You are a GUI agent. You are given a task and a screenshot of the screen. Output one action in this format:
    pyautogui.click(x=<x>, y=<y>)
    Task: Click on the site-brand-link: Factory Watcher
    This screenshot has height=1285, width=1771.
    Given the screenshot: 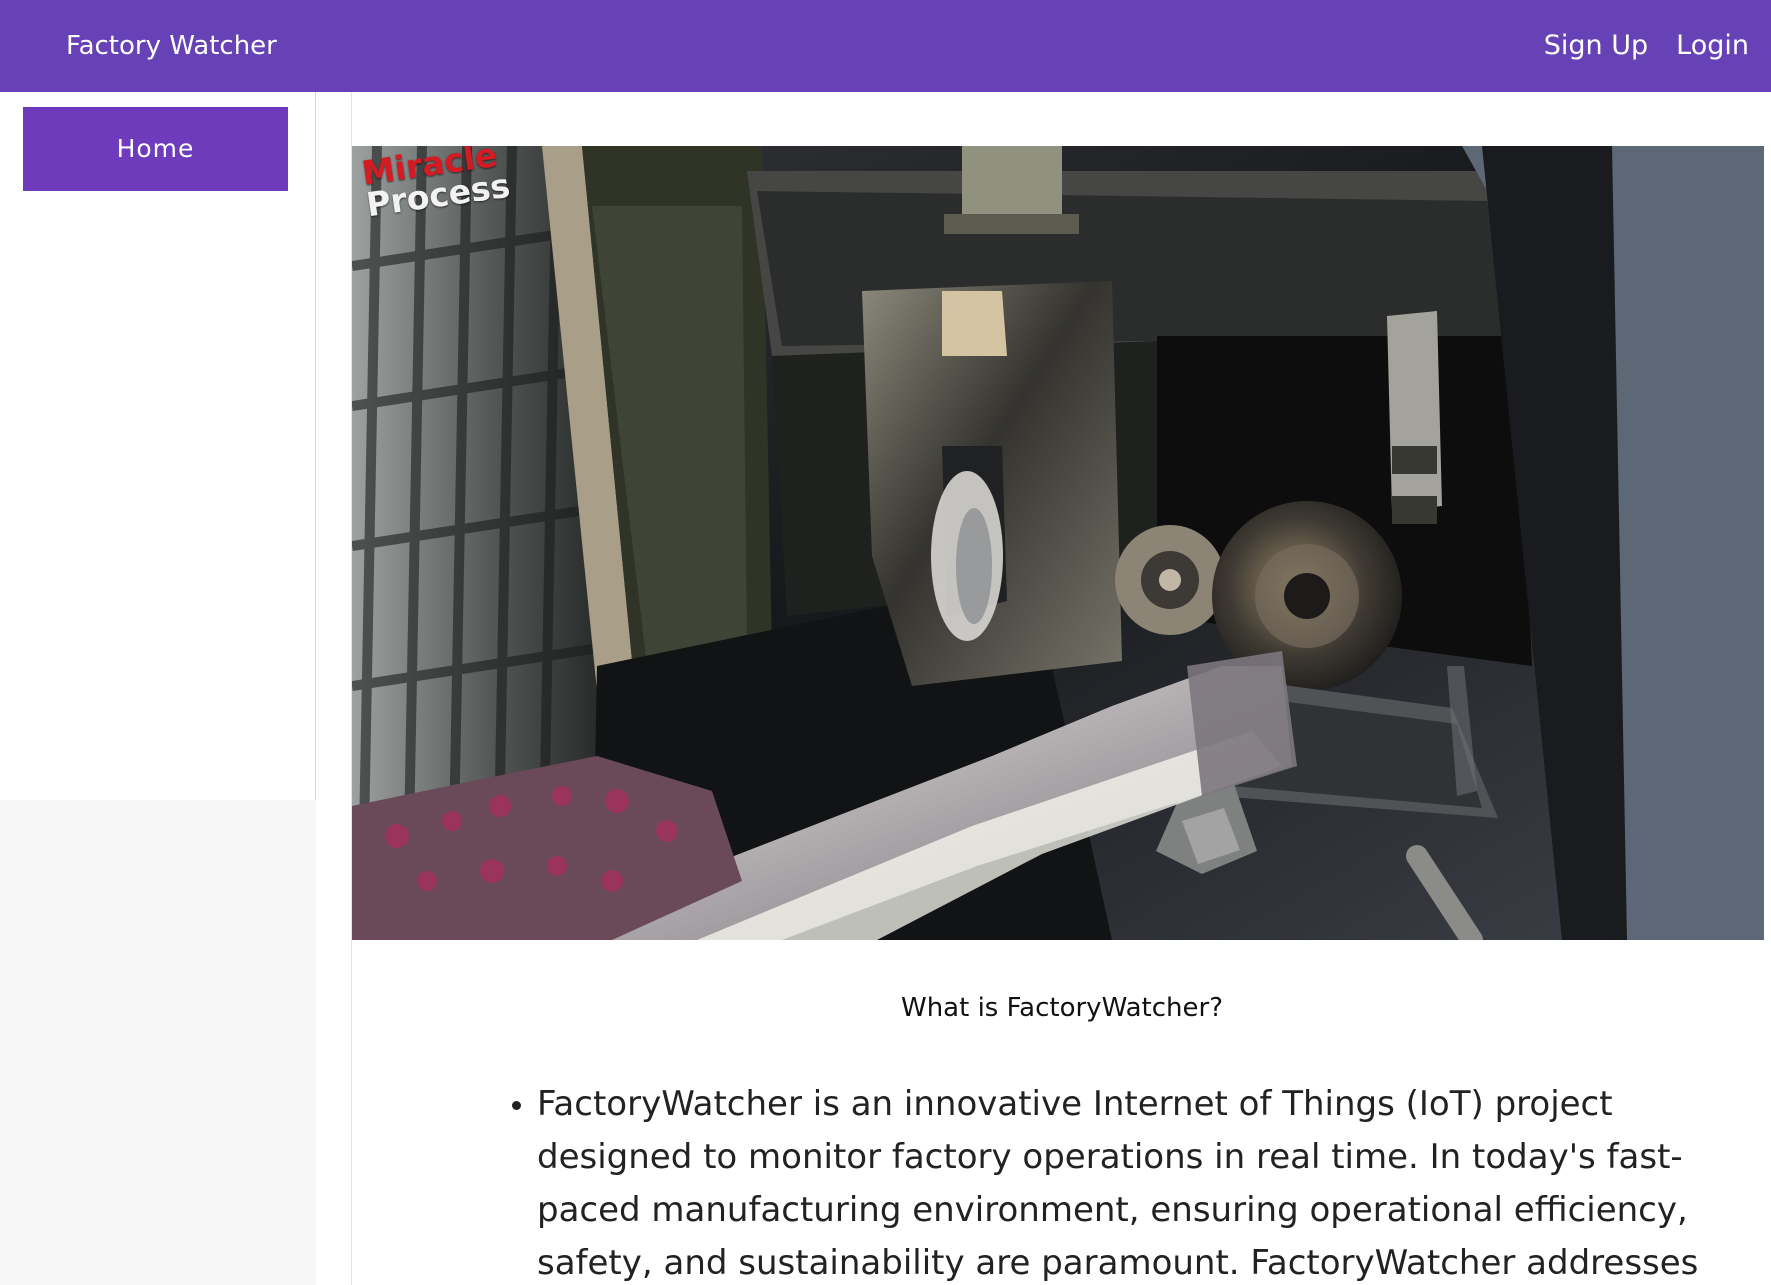 What is the action you would take?
    pyautogui.click(x=171, y=46)
    